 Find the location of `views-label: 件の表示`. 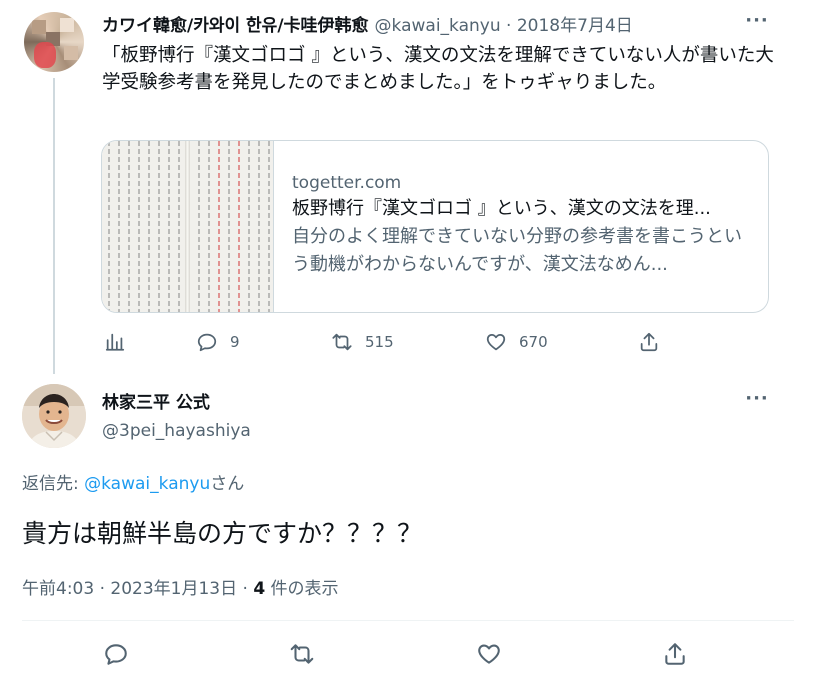

views-label: 件の表示 is located at coordinates (302, 589).